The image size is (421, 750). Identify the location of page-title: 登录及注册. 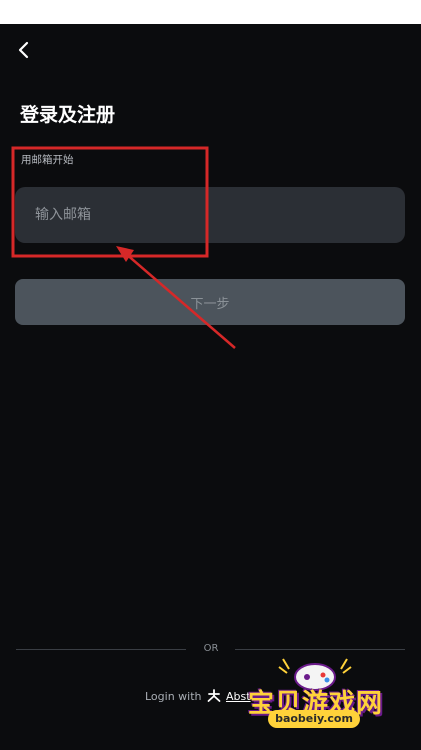
(68, 115).